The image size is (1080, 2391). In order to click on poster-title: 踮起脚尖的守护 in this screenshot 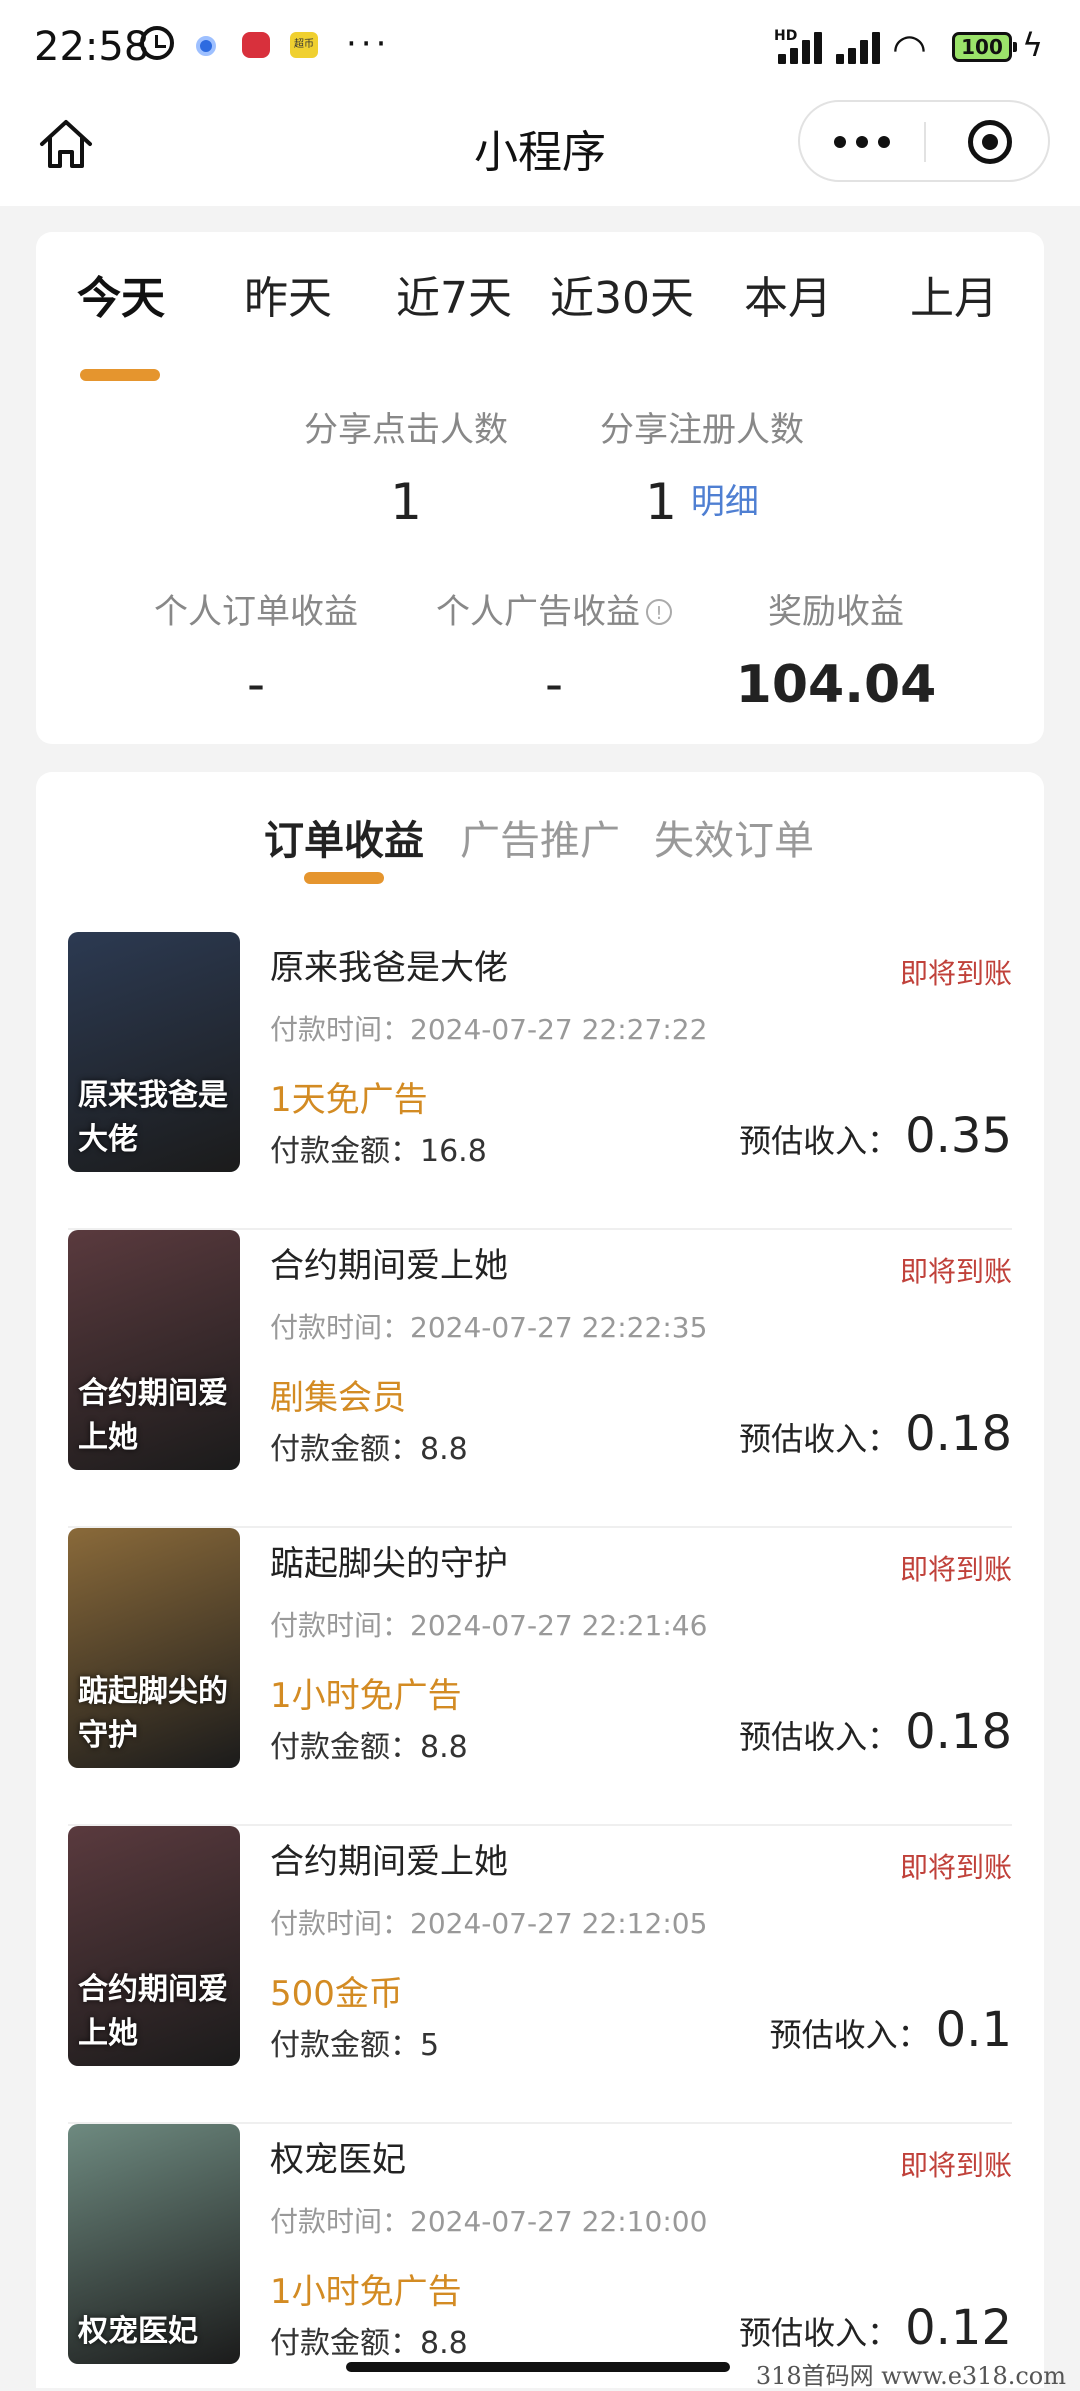, I will do `click(153, 1713)`.